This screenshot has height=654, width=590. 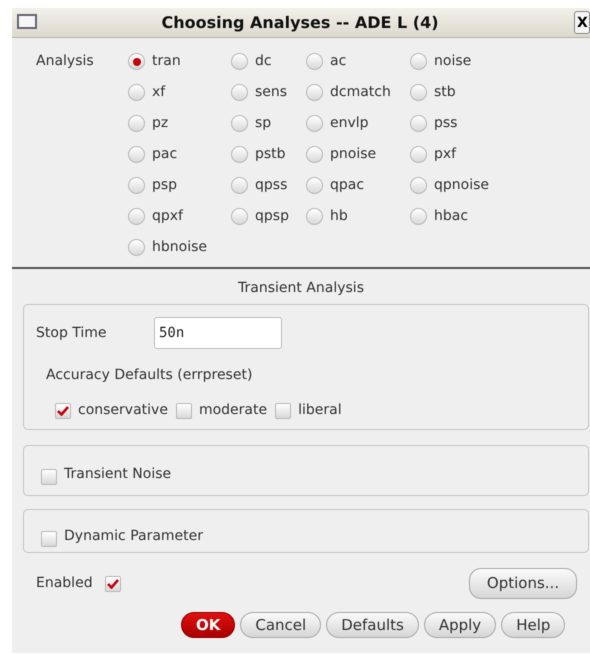 What do you see at coordinates (268, 123) in the screenshot?
I see `radio-option: sp` at bounding box center [268, 123].